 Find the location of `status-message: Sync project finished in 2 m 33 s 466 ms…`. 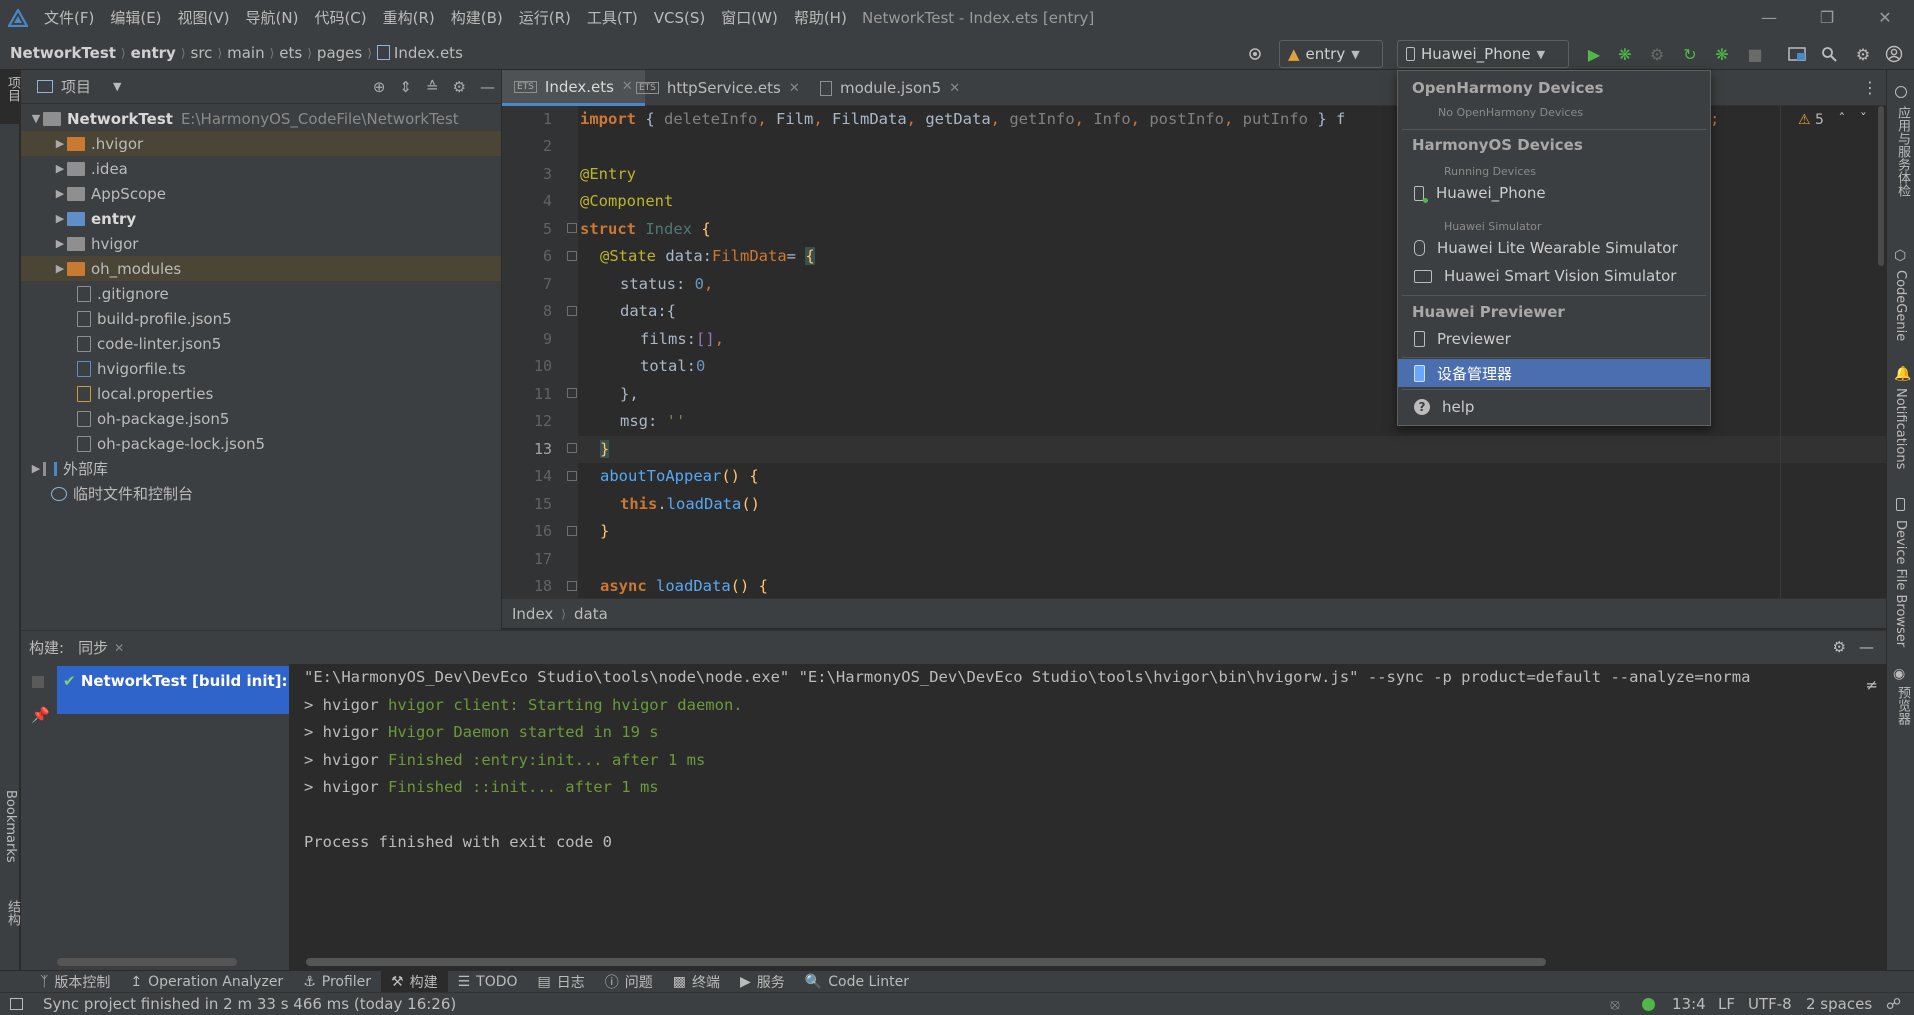

status-message: Sync project finished in 2 m 33 s 466 ms… is located at coordinates (249, 1004).